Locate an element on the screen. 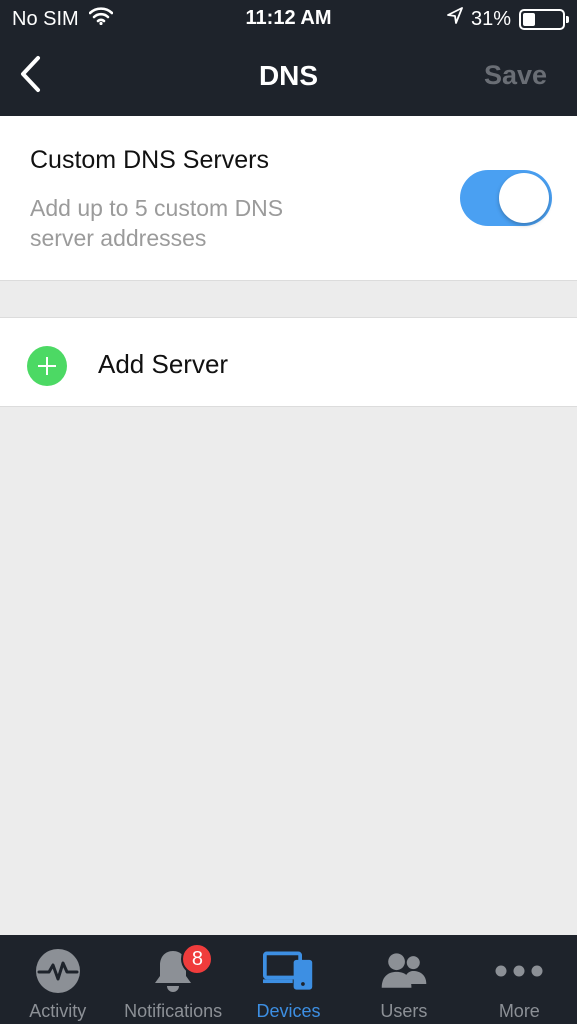 The height and width of the screenshot is (1024, 577). tab-devices: Devices is located at coordinates (288, 979).